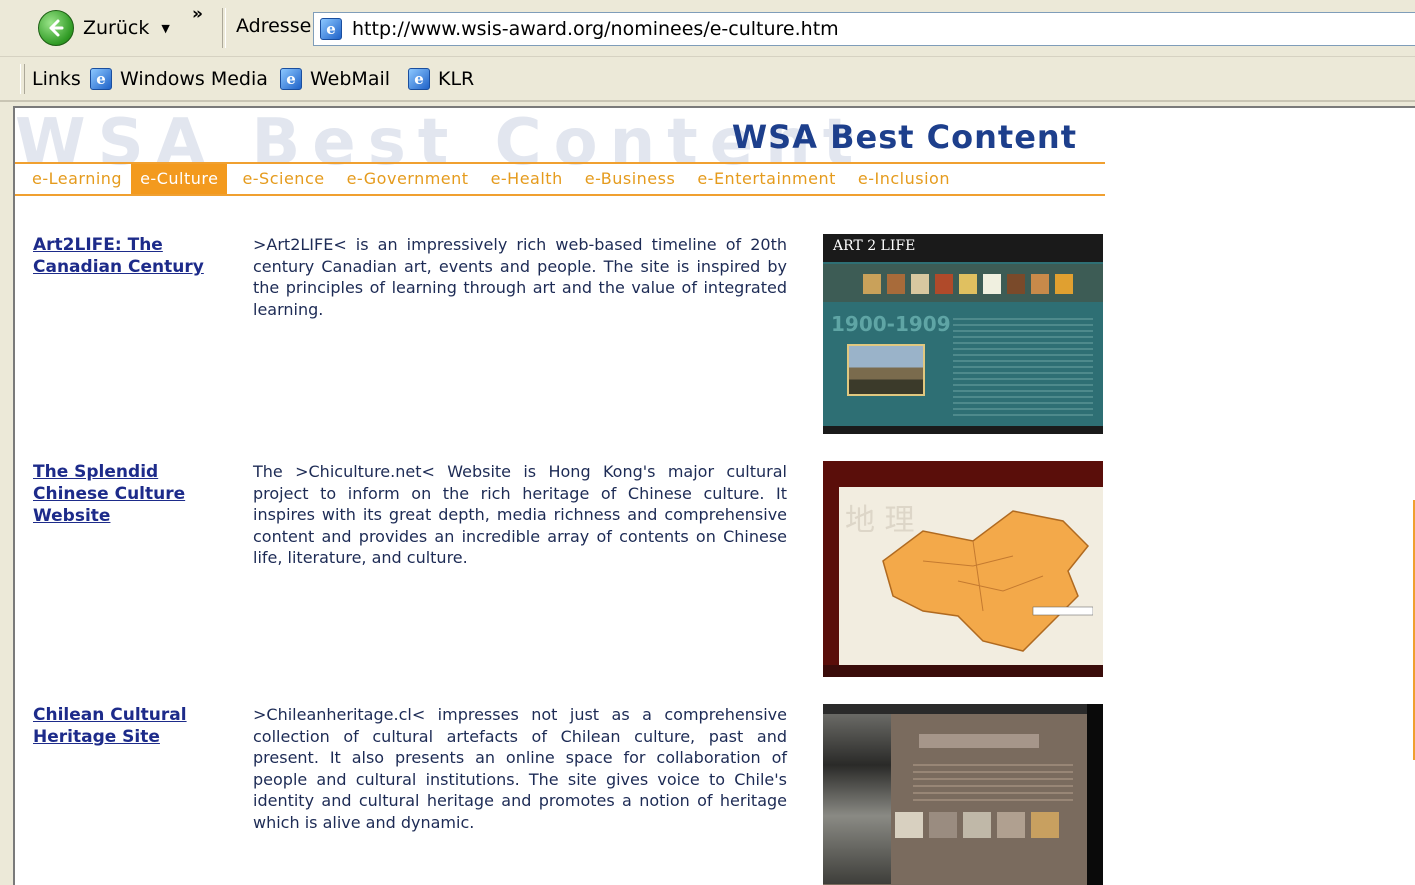 The width and height of the screenshot is (1415, 885). What do you see at coordinates (22, 79) in the screenshot?
I see `toolbar-grip` at bounding box center [22, 79].